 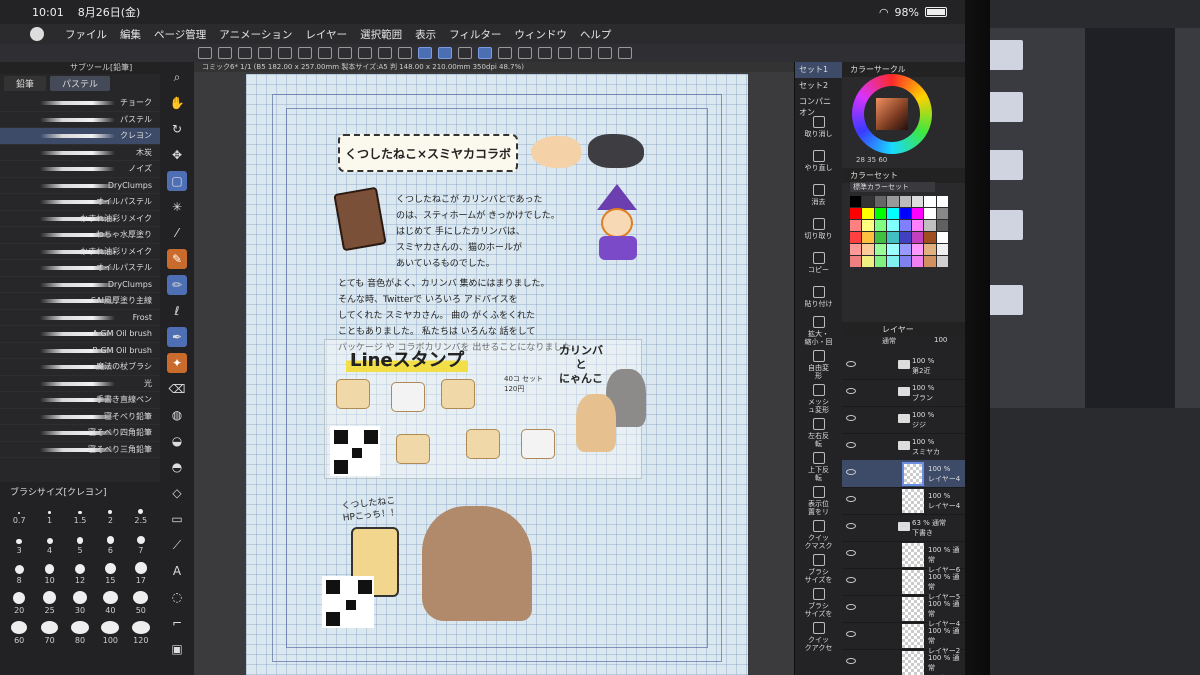 What do you see at coordinates (80, 83) in the screenshot?
I see `tab-pastel: パステル` at bounding box center [80, 83].